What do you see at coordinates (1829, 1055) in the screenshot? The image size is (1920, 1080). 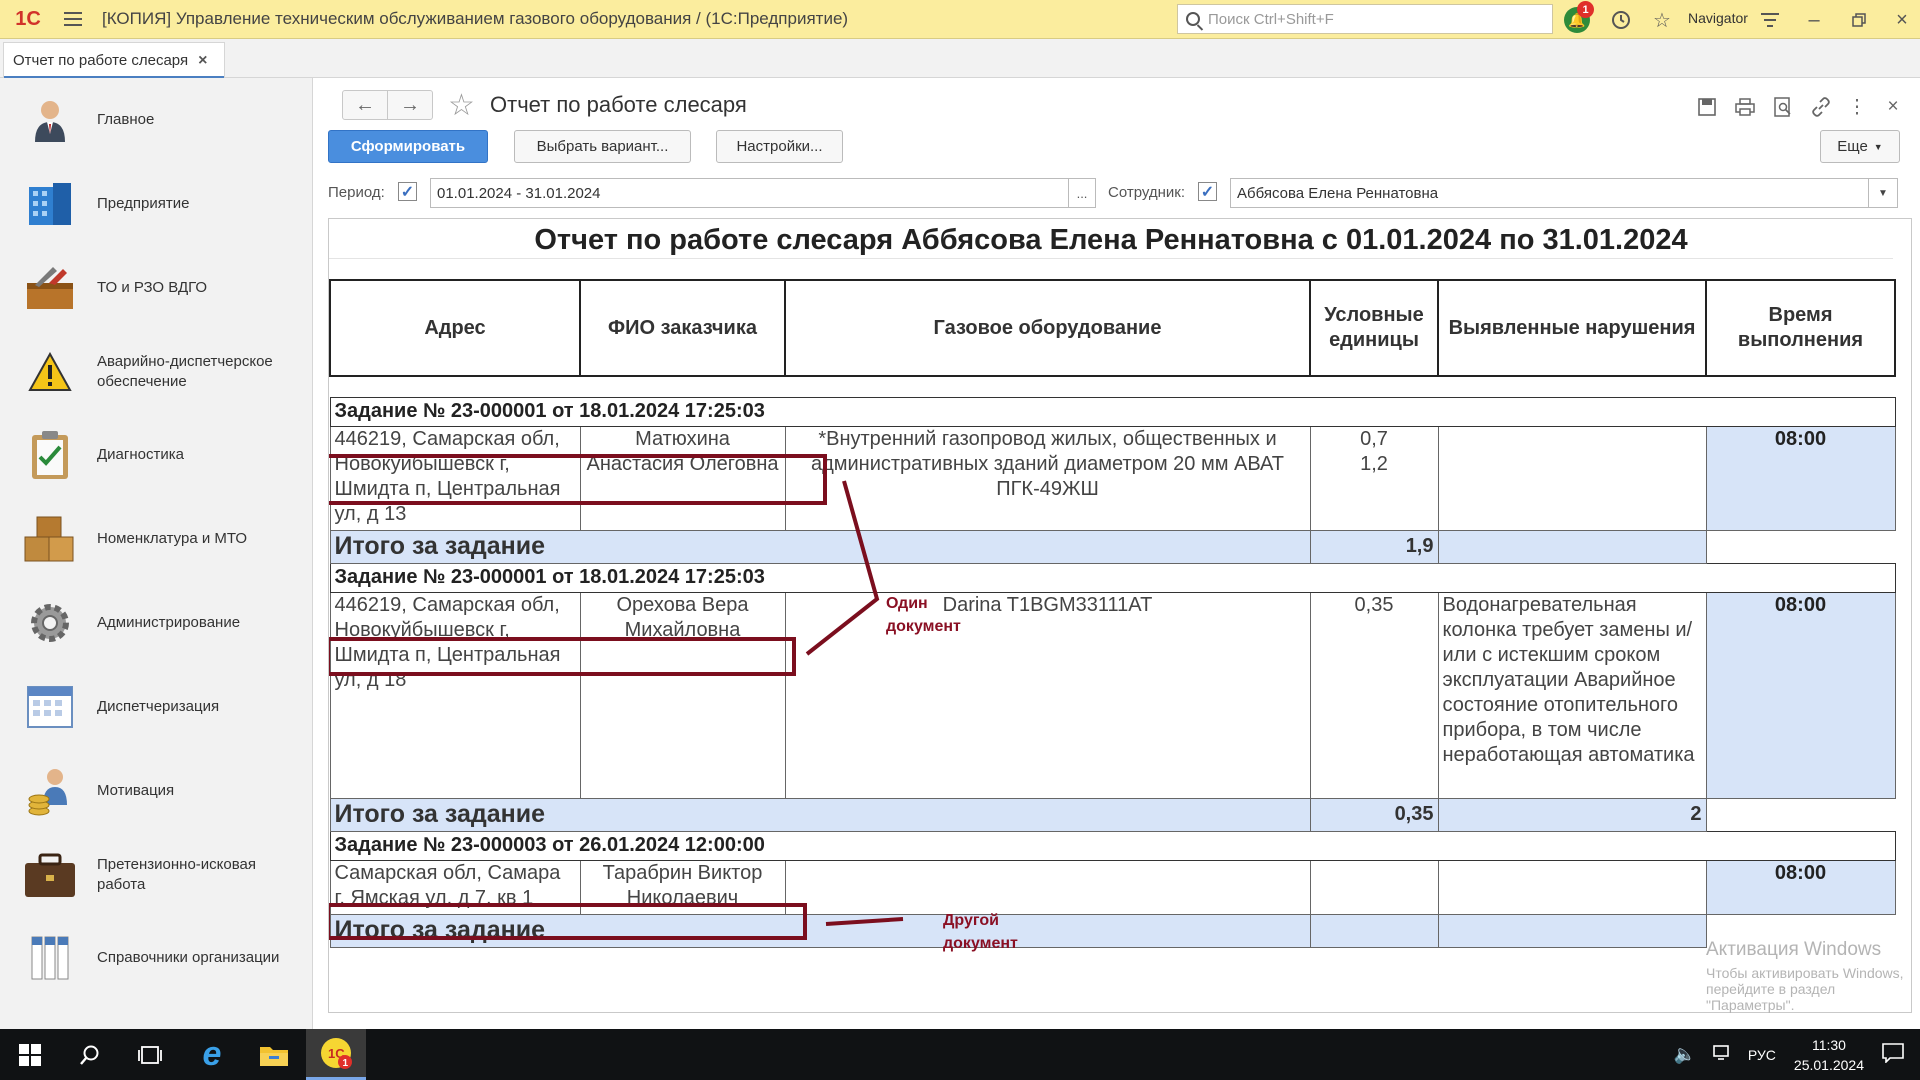 I see `clock: 11:30 25.01.2024` at bounding box center [1829, 1055].